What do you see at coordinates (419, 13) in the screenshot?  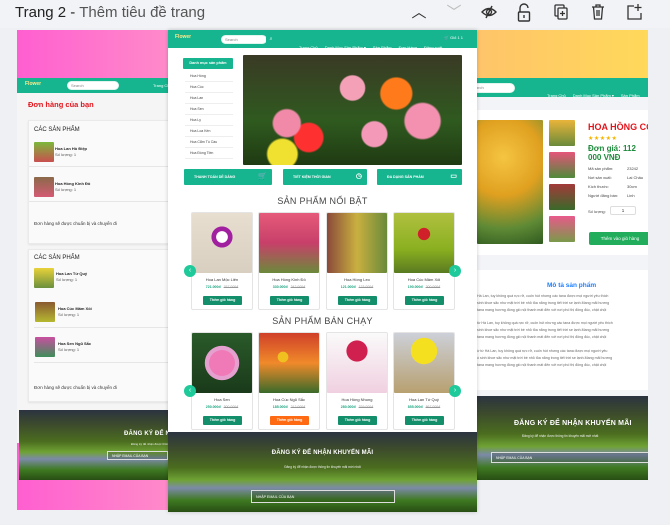 I see `chevron-up-icon: ︿` at bounding box center [419, 13].